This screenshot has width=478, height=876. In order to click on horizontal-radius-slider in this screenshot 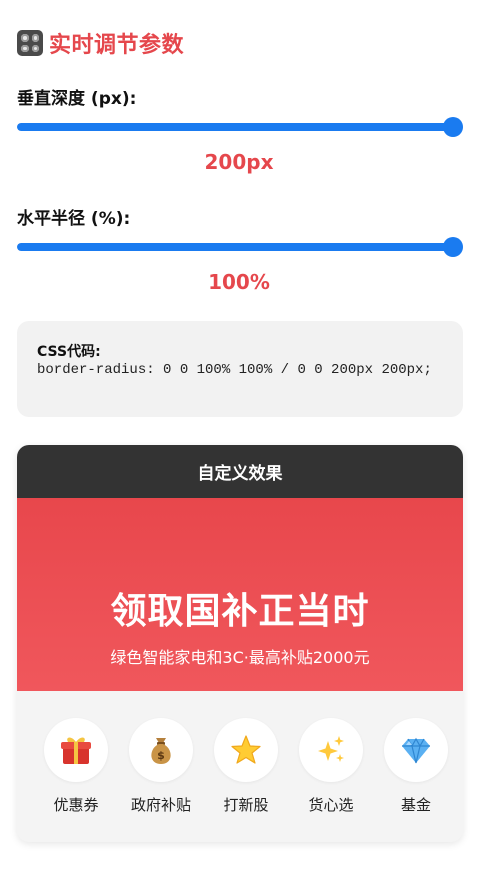, I will do `click(240, 247)`.